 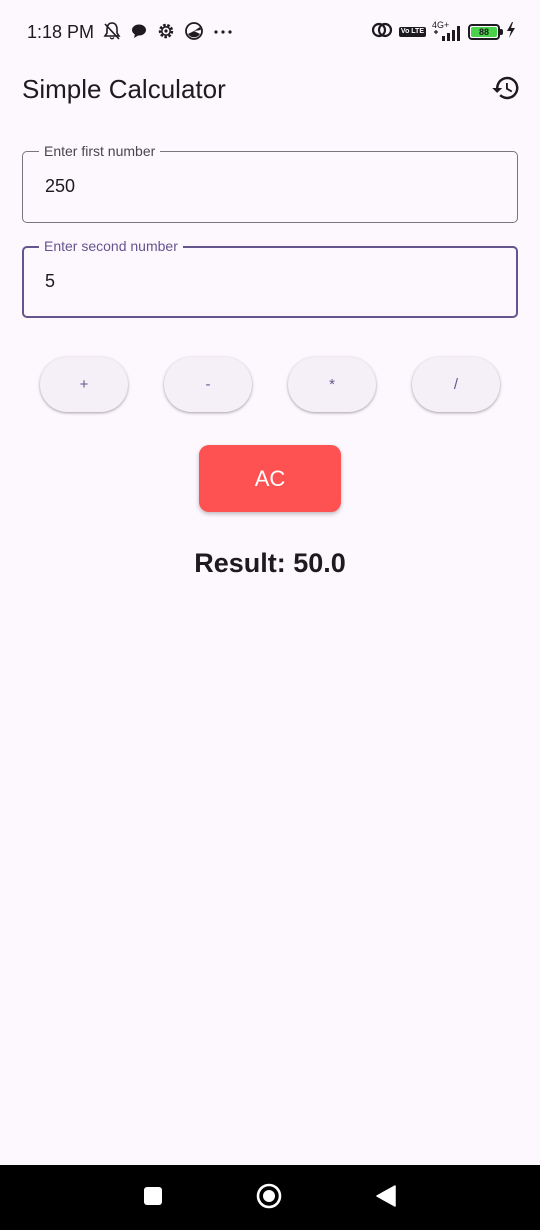 I want to click on history-button, so click(x=506, y=90).